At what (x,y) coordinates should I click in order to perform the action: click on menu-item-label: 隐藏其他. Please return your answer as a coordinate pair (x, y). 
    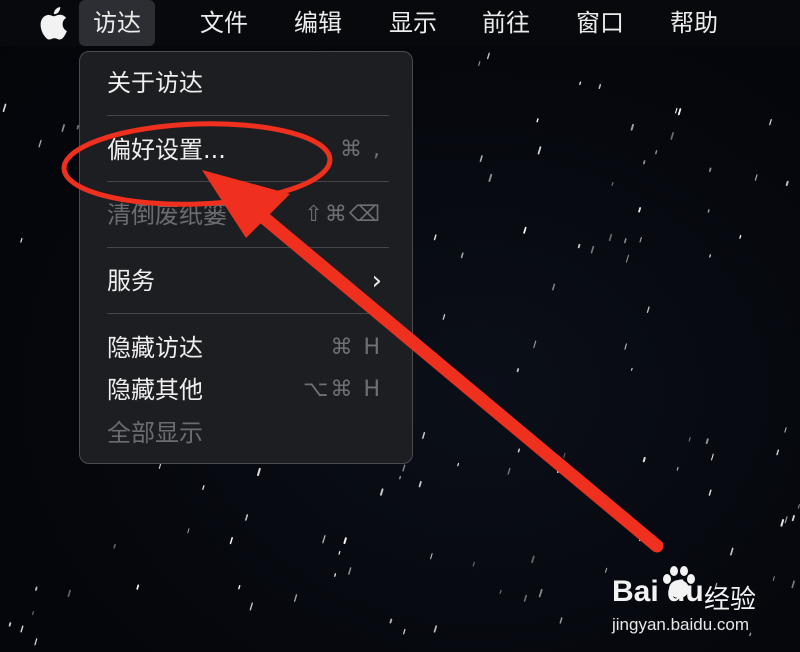
    Looking at the image, I should click on (155, 390).